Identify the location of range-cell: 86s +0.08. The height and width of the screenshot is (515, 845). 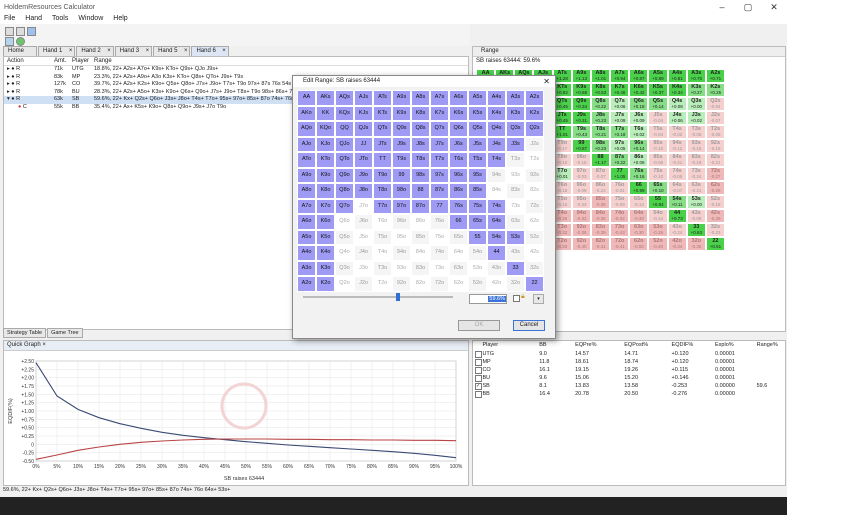
(639, 160).